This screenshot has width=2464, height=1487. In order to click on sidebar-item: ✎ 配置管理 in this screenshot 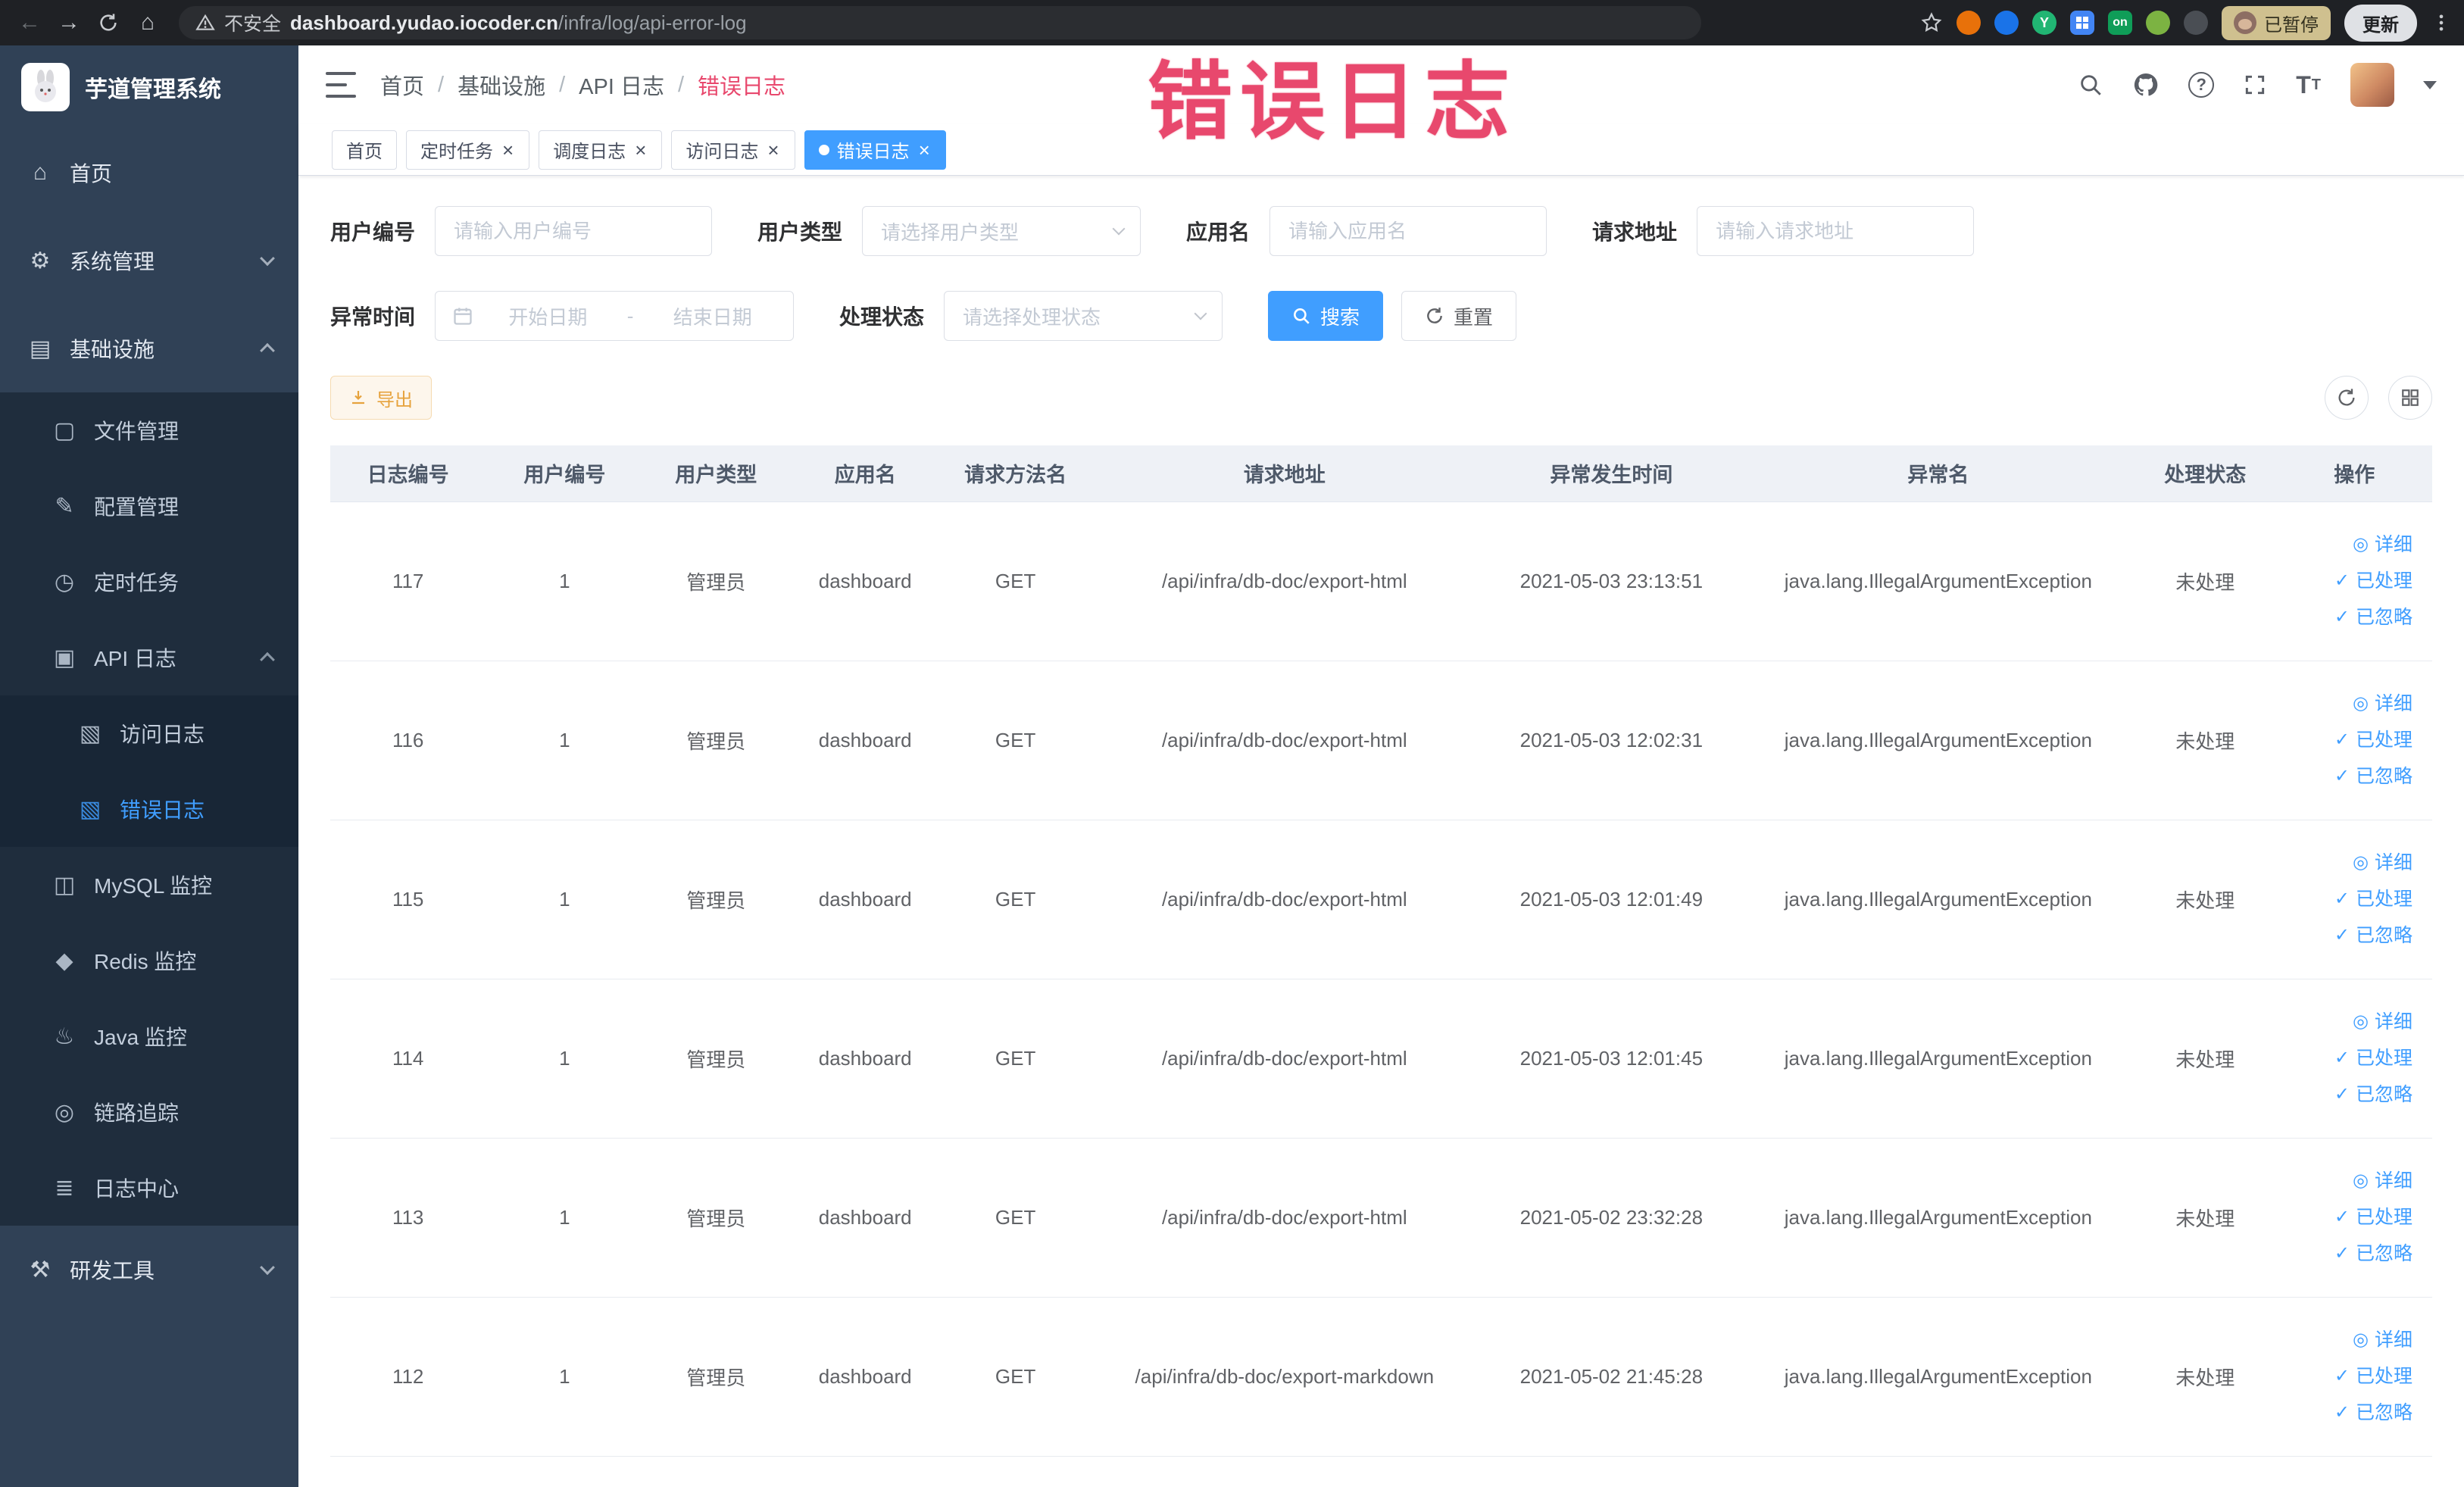, I will do `click(149, 506)`.